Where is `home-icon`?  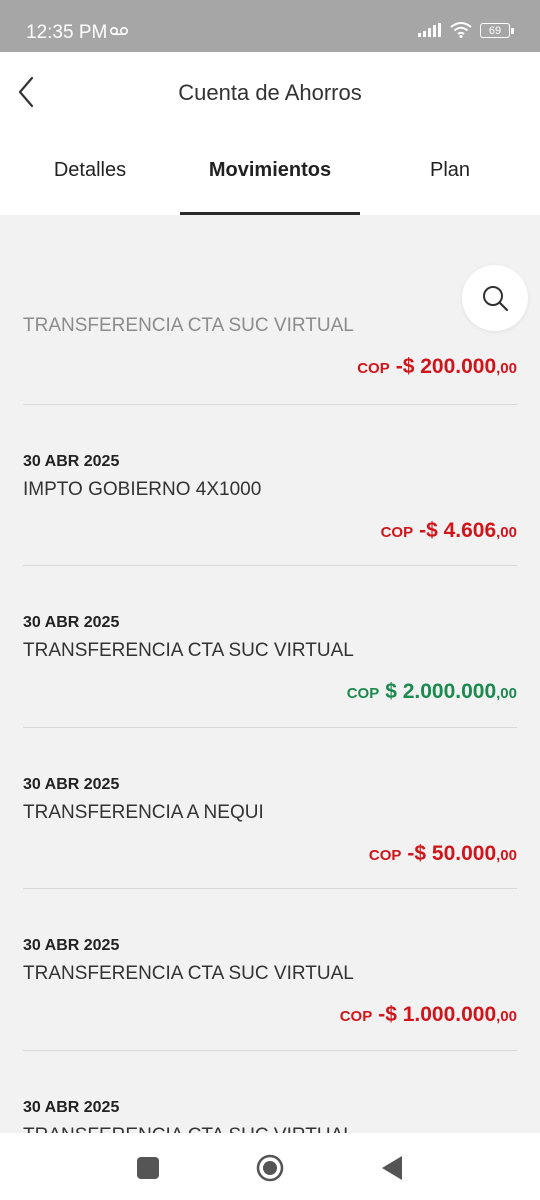
home-icon is located at coordinates (270, 1168).